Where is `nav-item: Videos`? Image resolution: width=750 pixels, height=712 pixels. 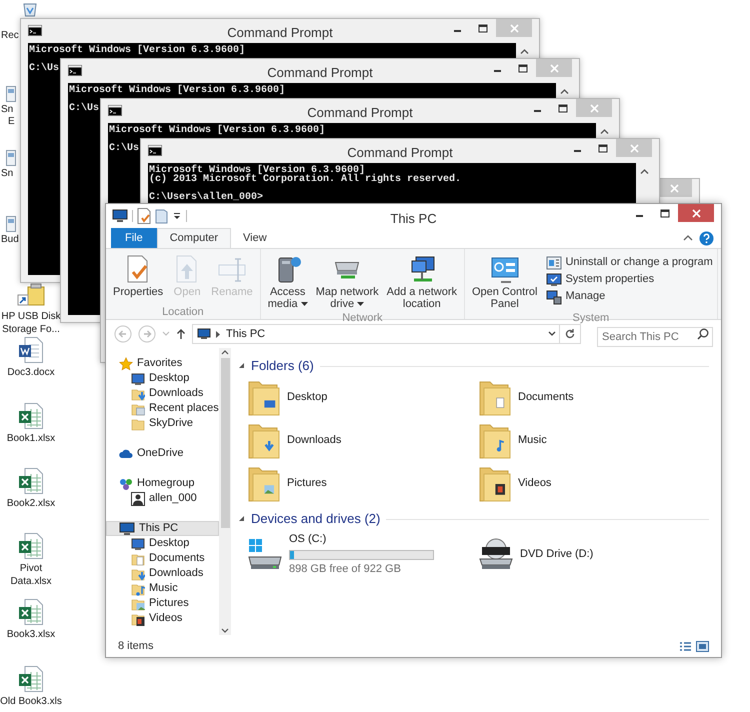
nav-item: Videos is located at coordinates (162, 618).